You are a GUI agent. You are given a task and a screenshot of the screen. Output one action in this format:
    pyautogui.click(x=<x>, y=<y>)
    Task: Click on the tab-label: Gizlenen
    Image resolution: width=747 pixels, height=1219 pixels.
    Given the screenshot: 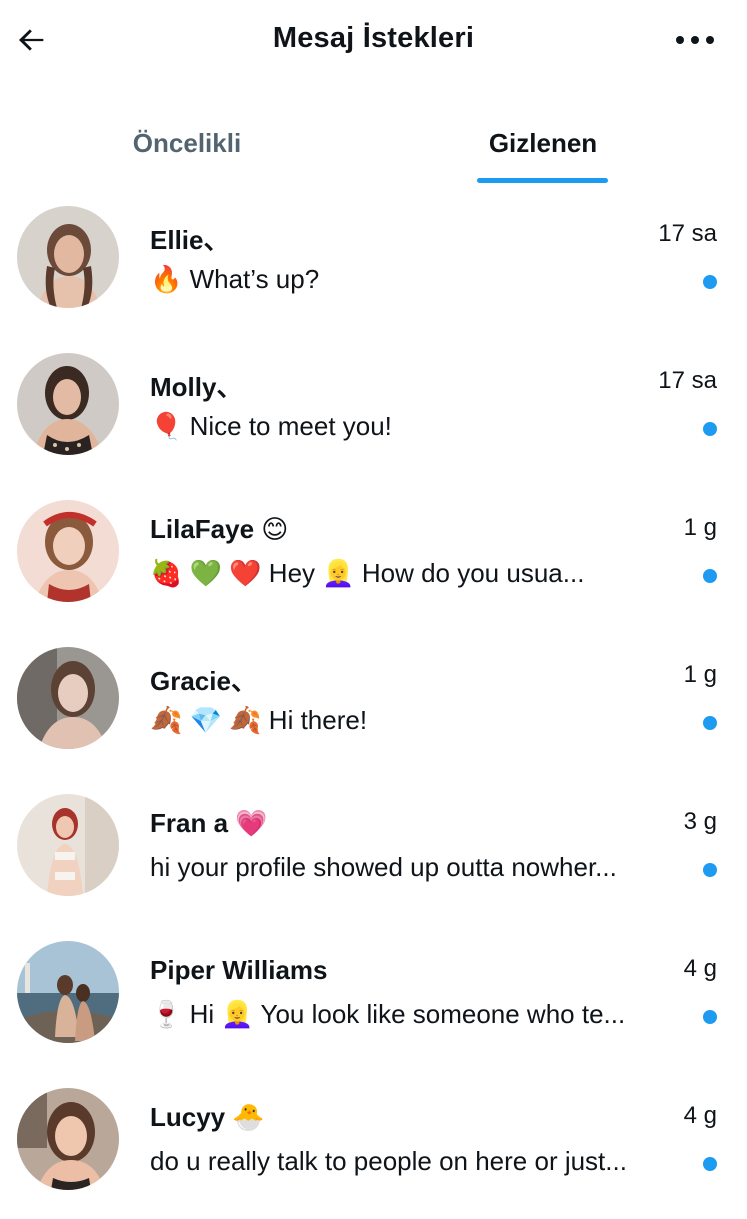 What is the action you would take?
    pyautogui.click(x=543, y=143)
    